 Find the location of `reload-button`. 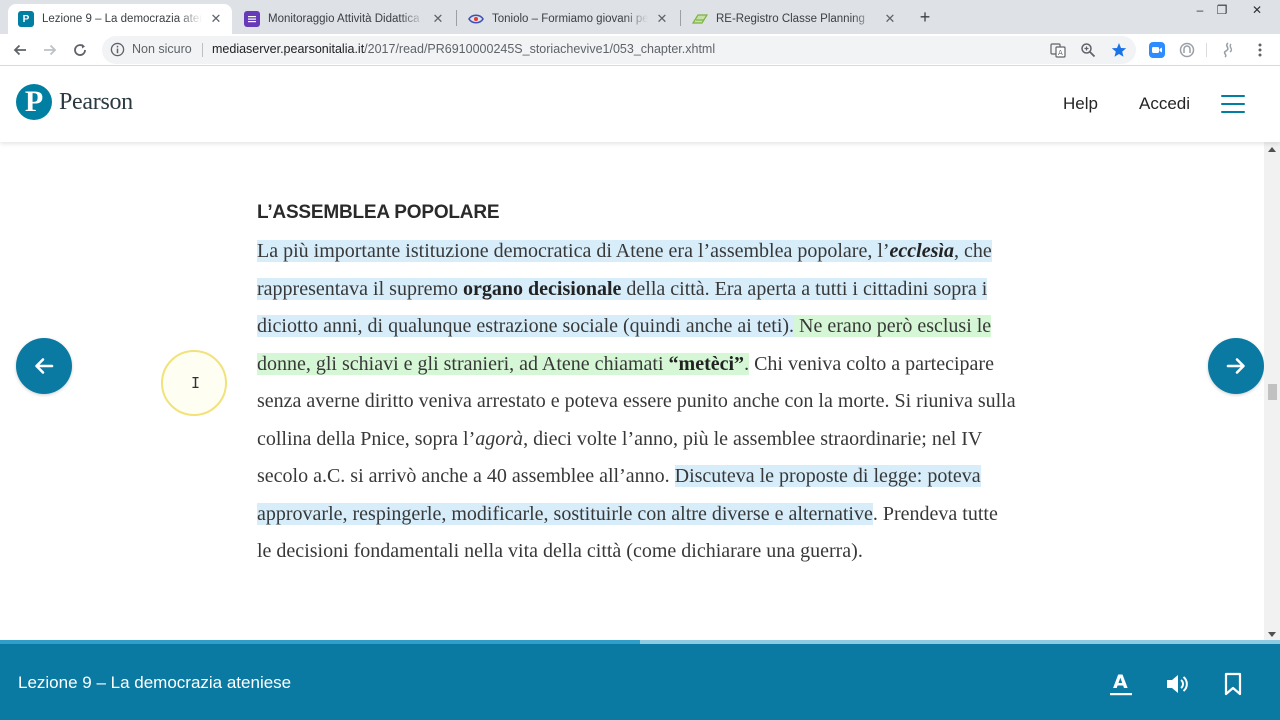

reload-button is located at coordinates (80, 50).